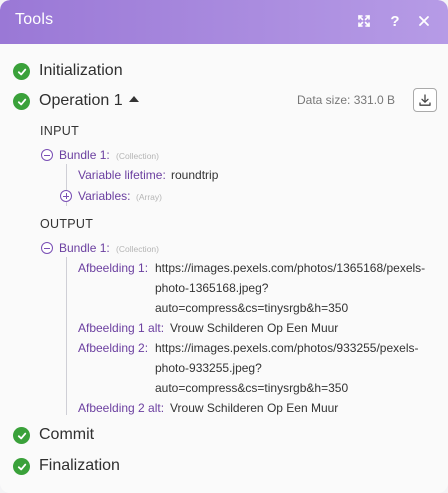 The width and height of the screenshot is (448, 493). What do you see at coordinates (149, 197) in the screenshot?
I see `variables-type: (Array)` at bounding box center [149, 197].